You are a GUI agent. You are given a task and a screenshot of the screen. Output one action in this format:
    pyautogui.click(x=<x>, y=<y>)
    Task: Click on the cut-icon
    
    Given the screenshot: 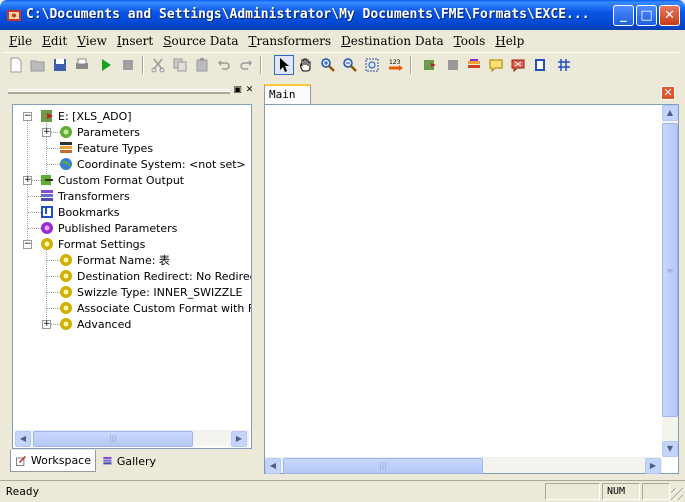 What is the action you would take?
    pyautogui.click(x=158, y=65)
    